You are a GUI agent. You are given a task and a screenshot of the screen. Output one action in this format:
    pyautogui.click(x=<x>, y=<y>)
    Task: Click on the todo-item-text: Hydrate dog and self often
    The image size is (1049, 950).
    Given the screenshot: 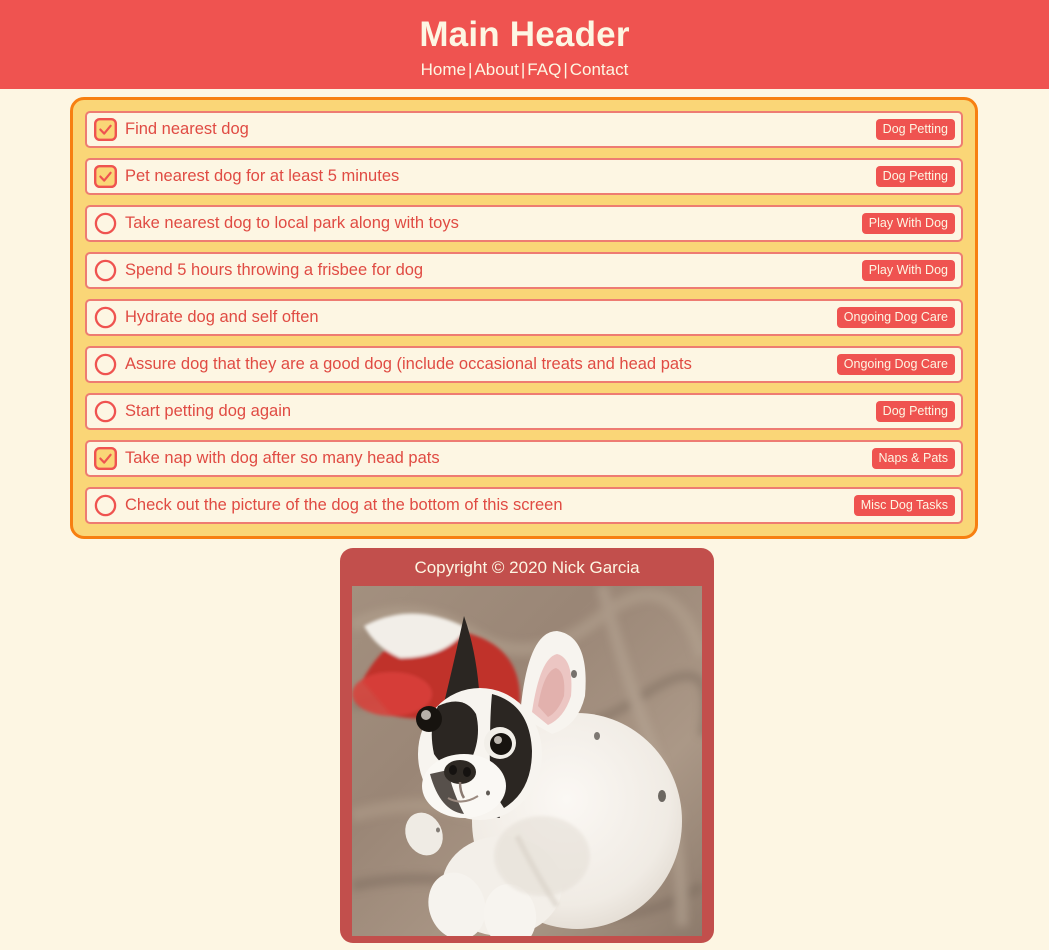 What is the action you would take?
    pyautogui.click(x=222, y=317)
    